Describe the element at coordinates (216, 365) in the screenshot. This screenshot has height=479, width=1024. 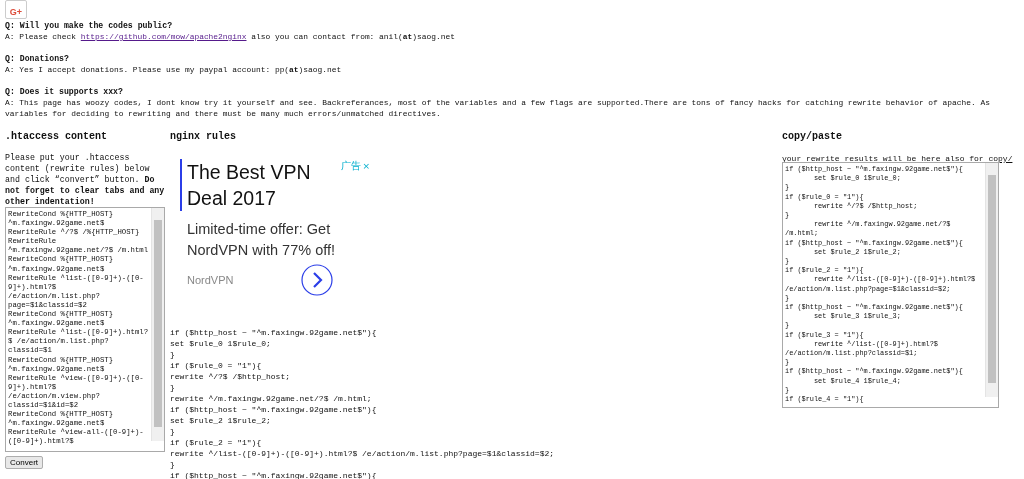
I see `code-line: if ($rule_0 = "1"){` at that location.